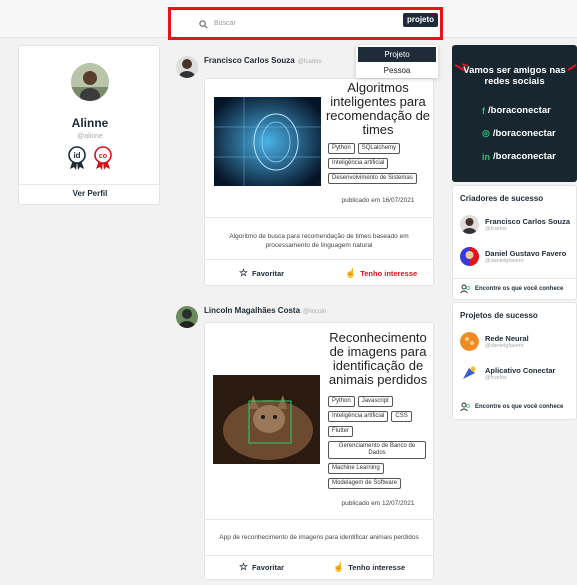 This screenshot has height=585, width=577. I want to click on search-scope-button: projeto, so click(420, 20).